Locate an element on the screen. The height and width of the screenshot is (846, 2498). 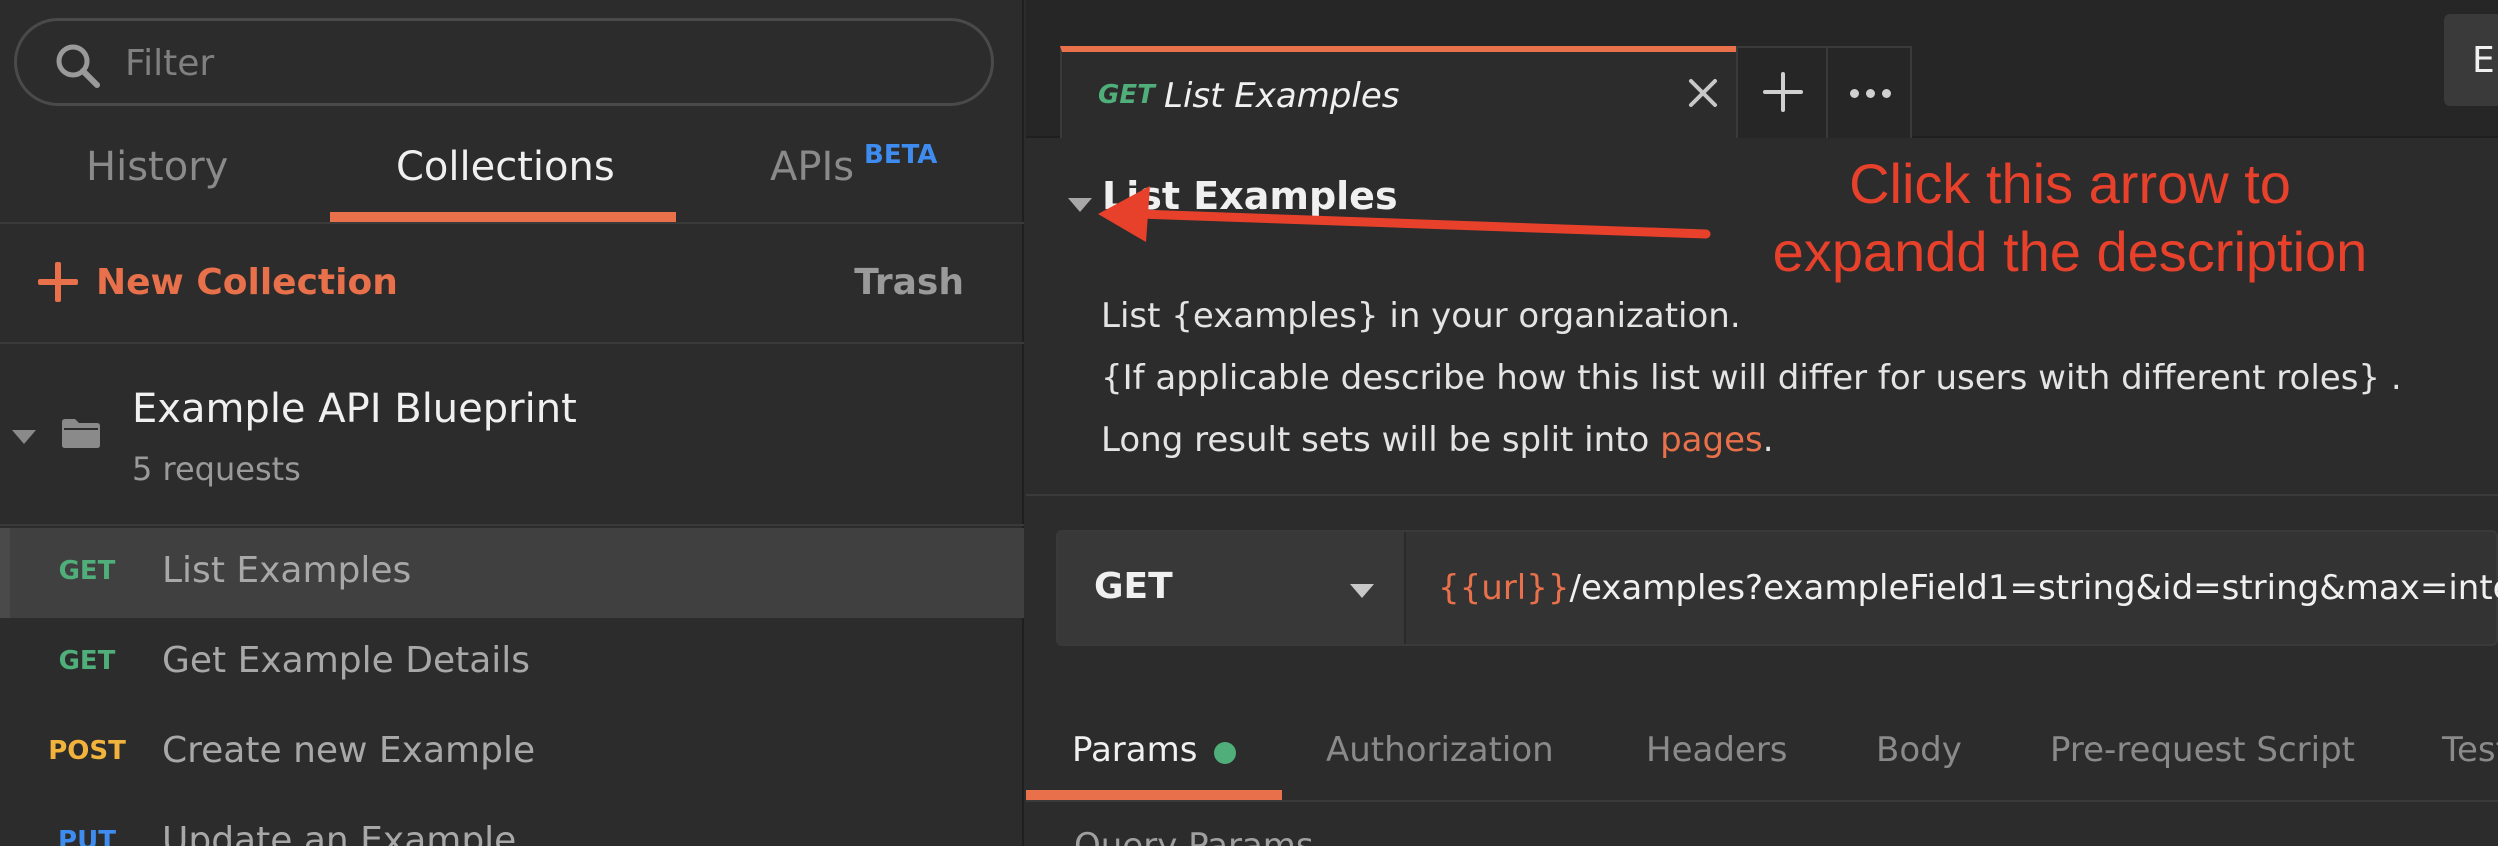
method-select: GET is located at coordinates (1232, 588).